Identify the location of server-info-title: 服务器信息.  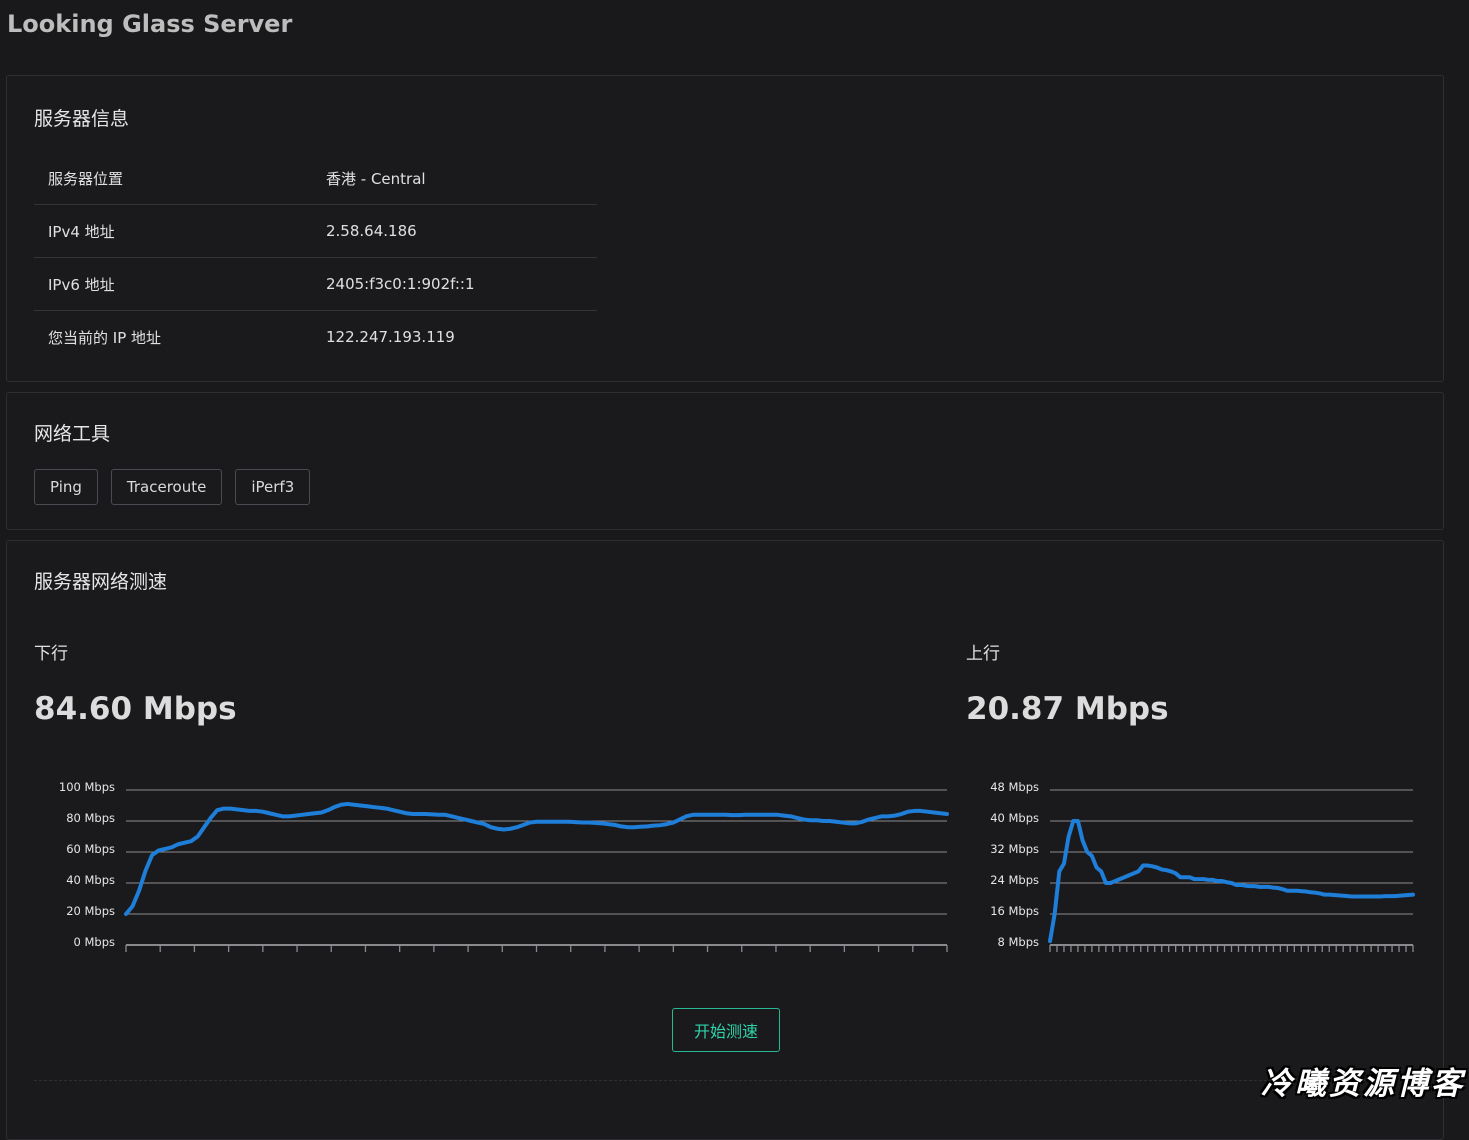
(82, 119).